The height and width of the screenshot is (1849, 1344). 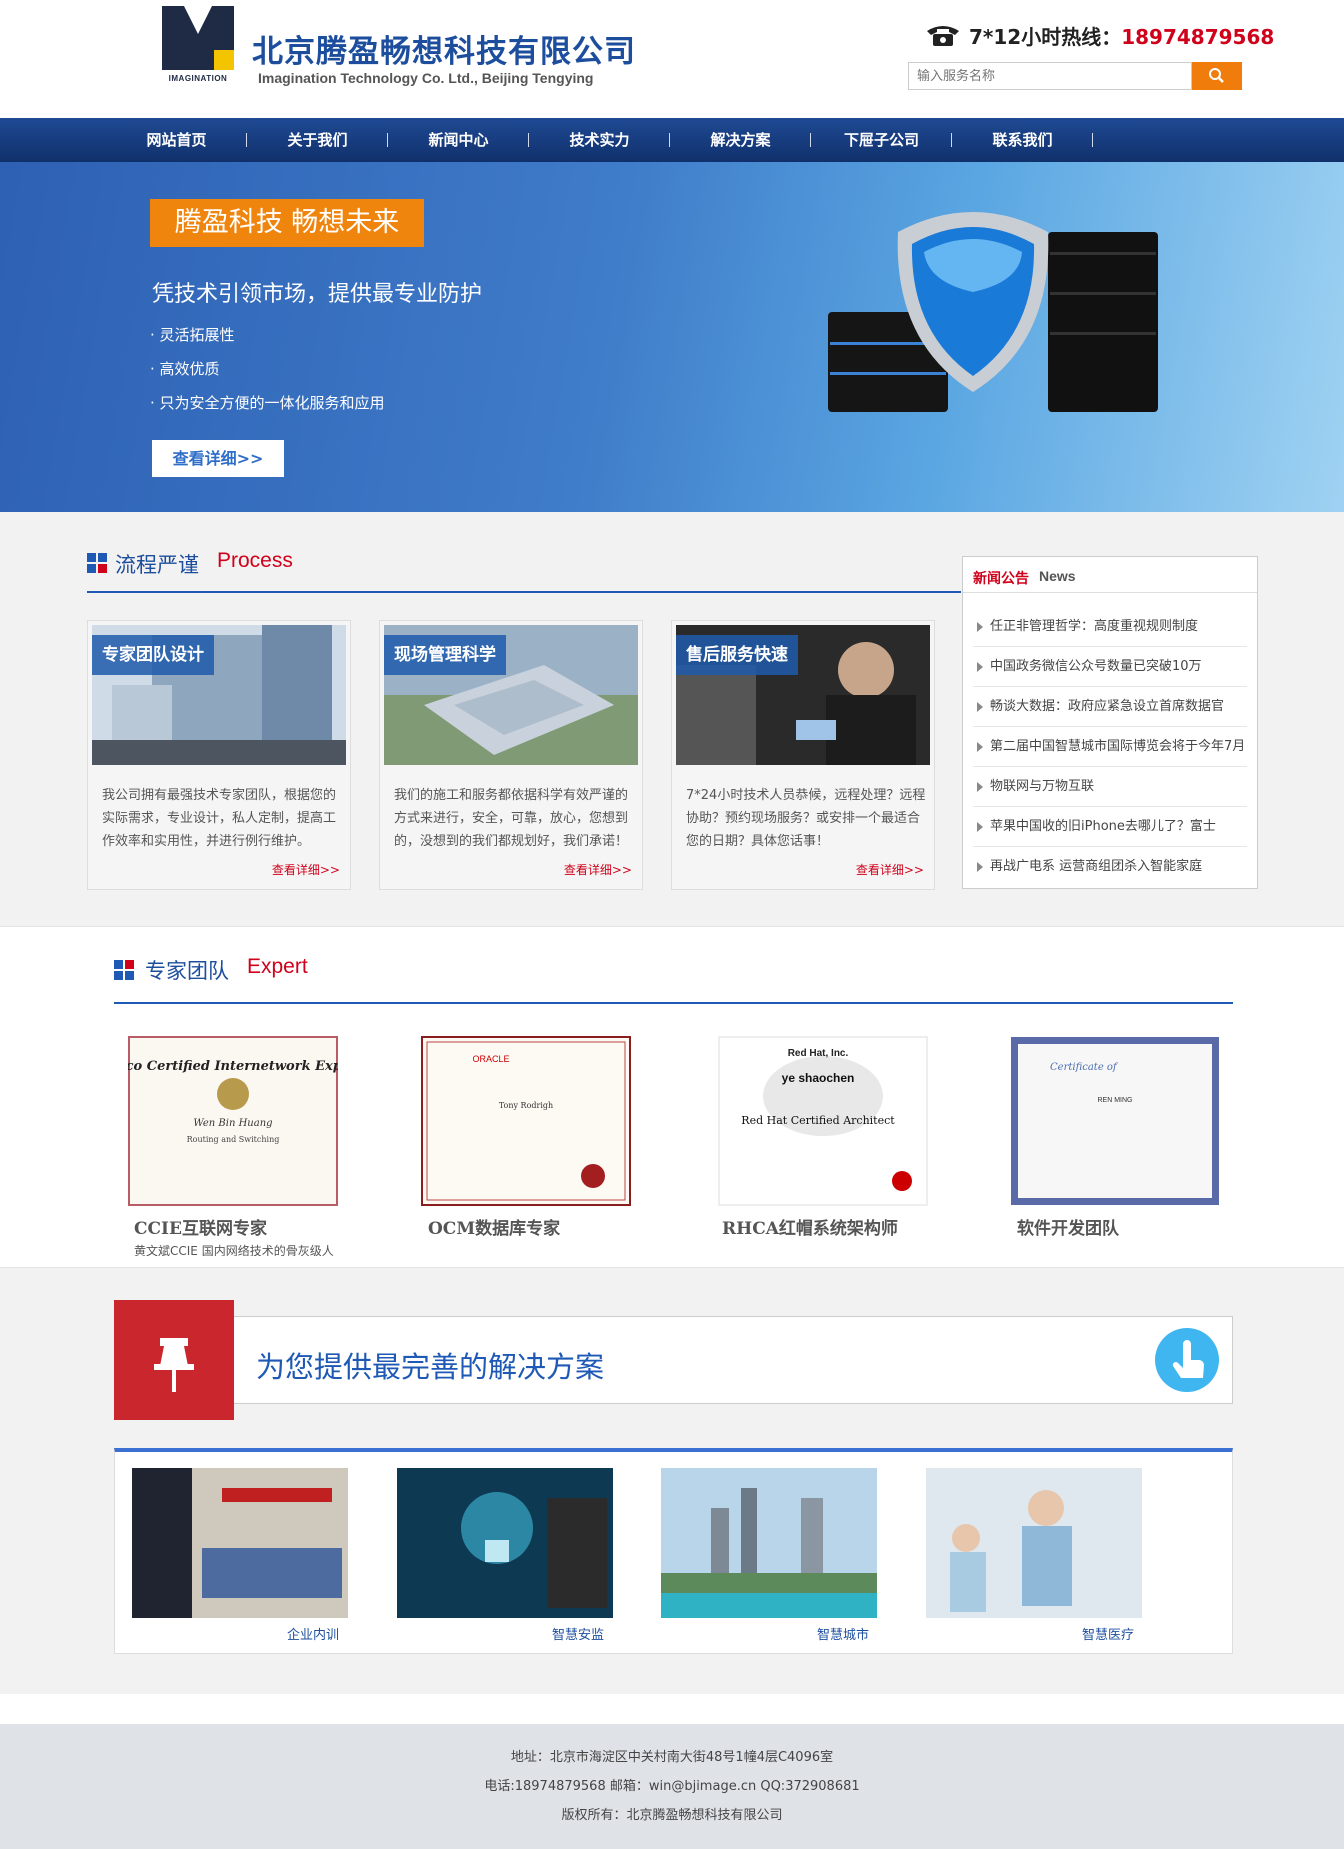 I want to click on solution-caption: 企业内训, so click(x=313, y=1633).